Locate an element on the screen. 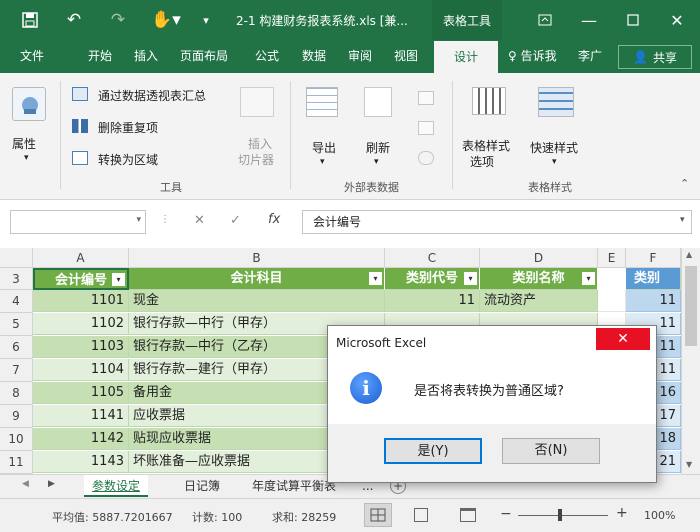 This screenshot has height=532, width=700. tab-file: 文件 is located at coordinates (32, 56).